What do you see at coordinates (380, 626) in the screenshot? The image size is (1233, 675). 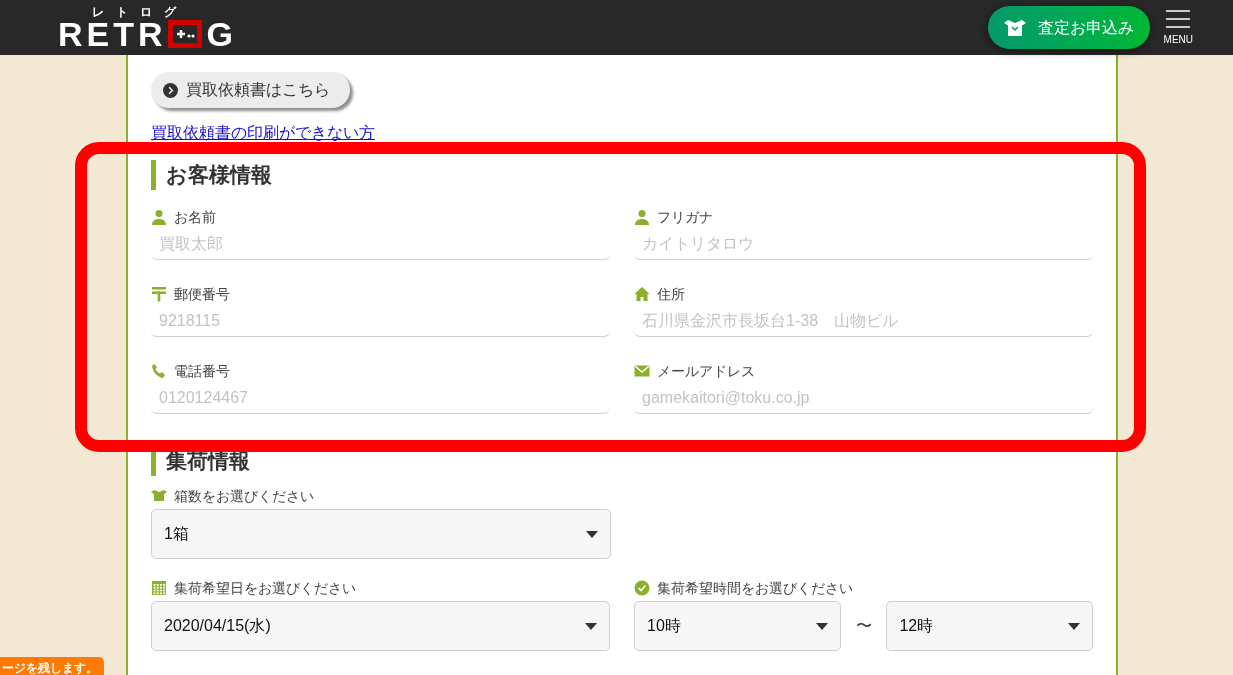 I see `dropdown: 2020/04/15(水)` at bounding box center [380, 626].